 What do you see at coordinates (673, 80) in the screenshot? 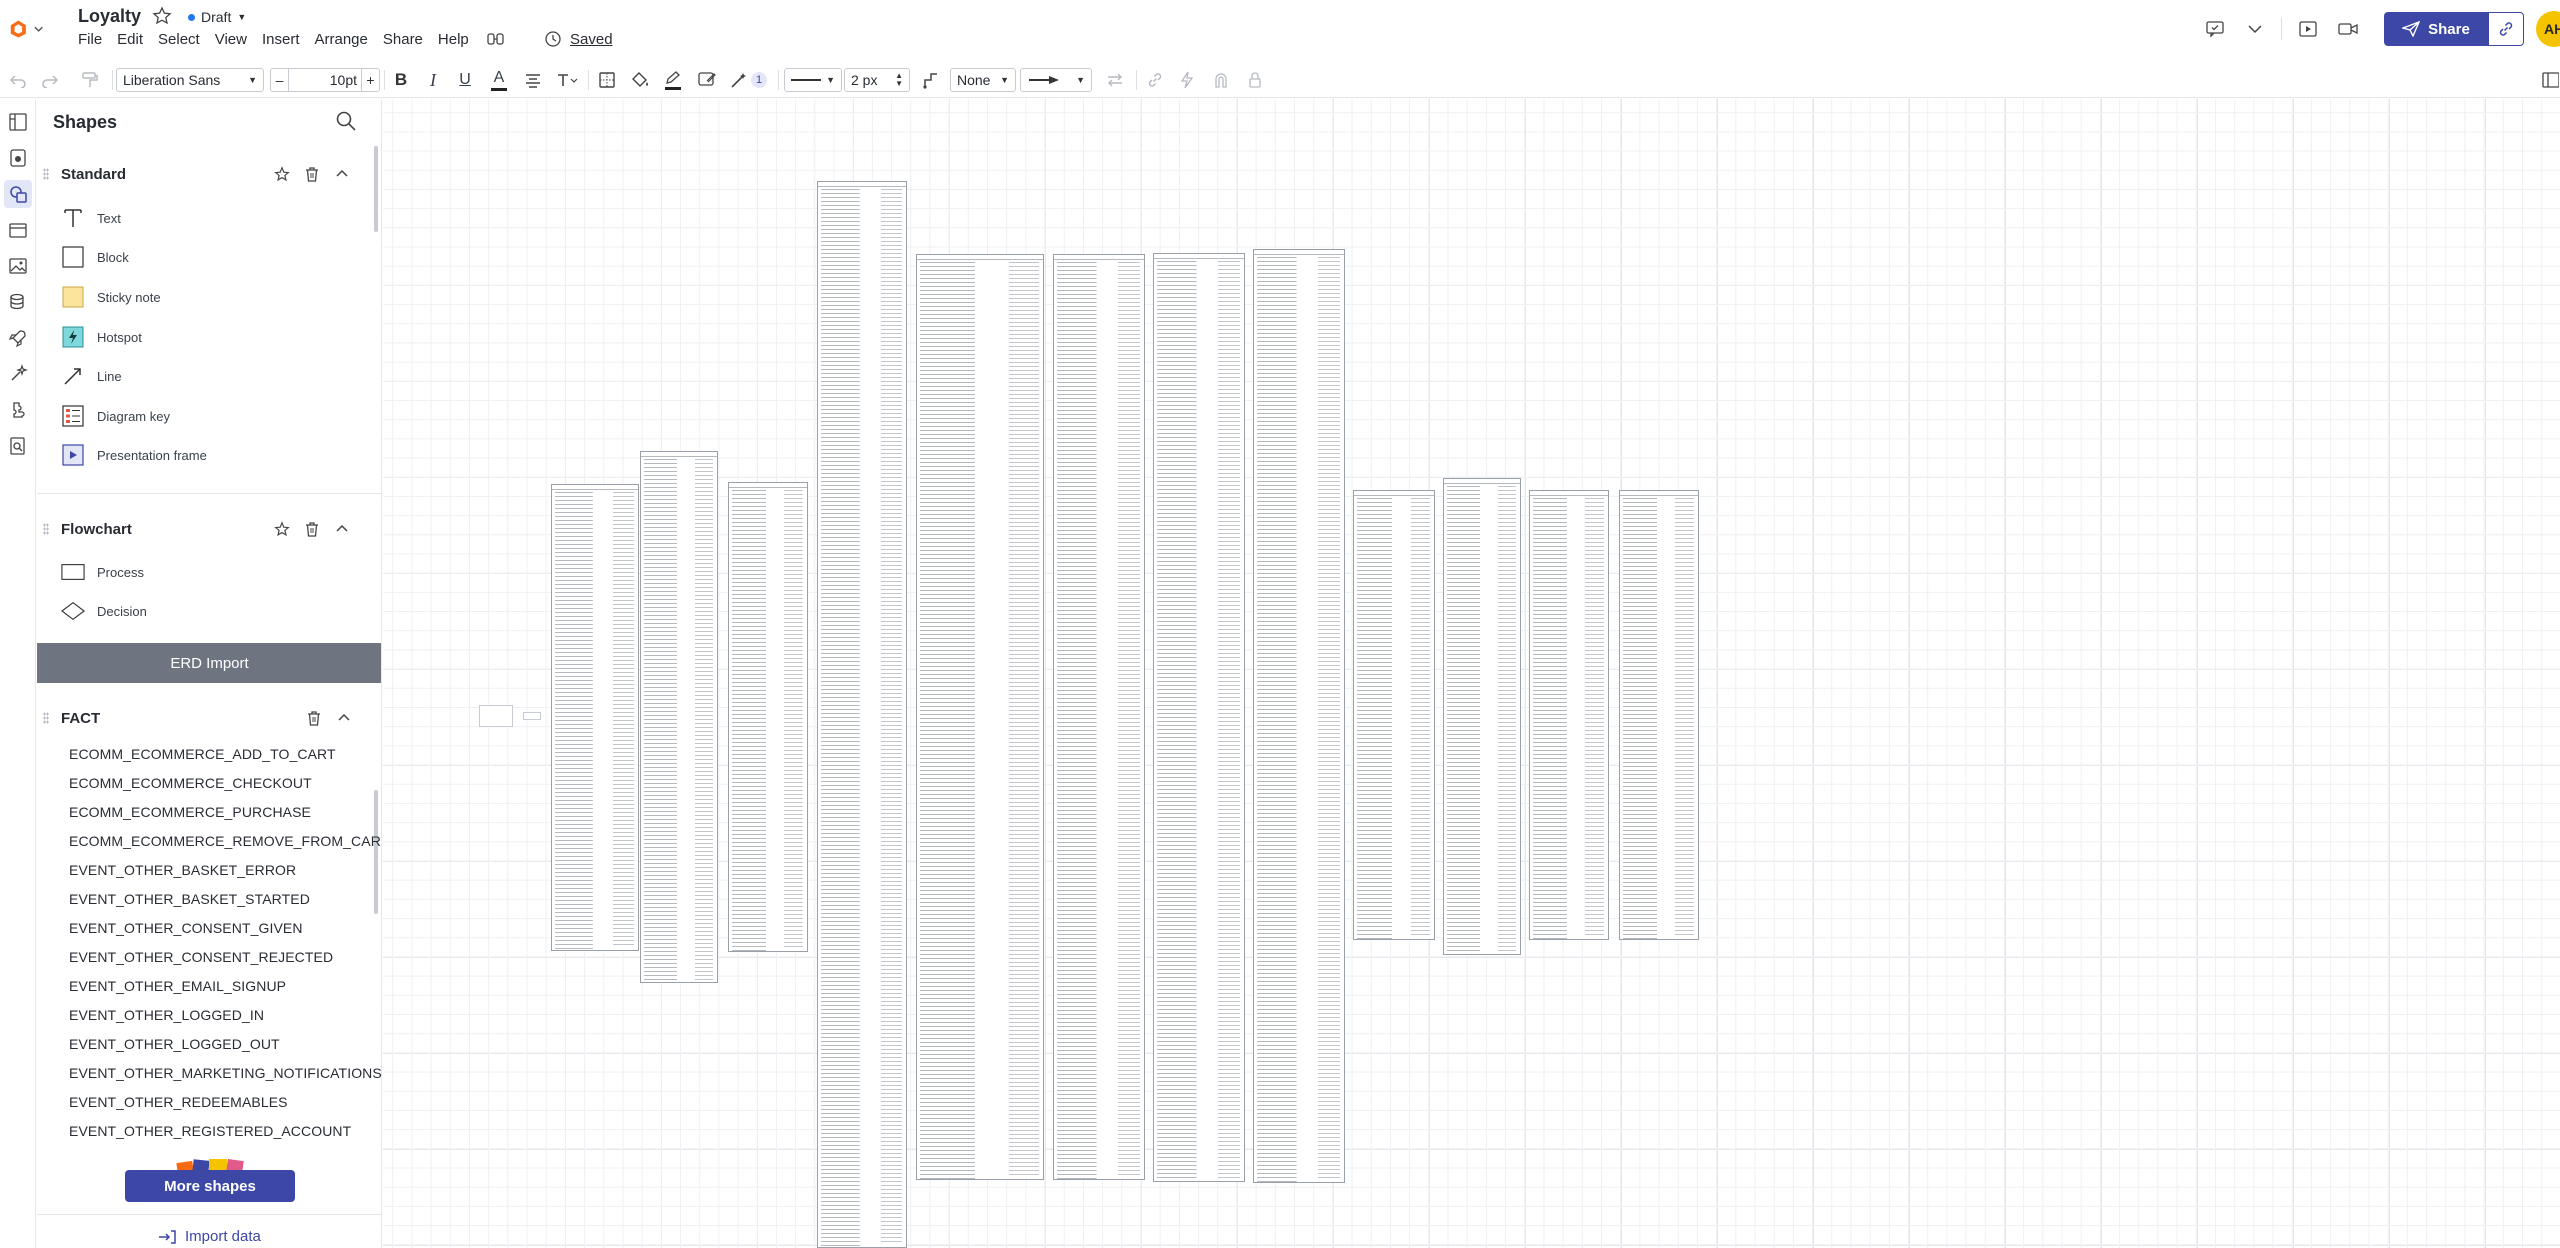
I see `line-color-button` at bounding box center [673, 80].